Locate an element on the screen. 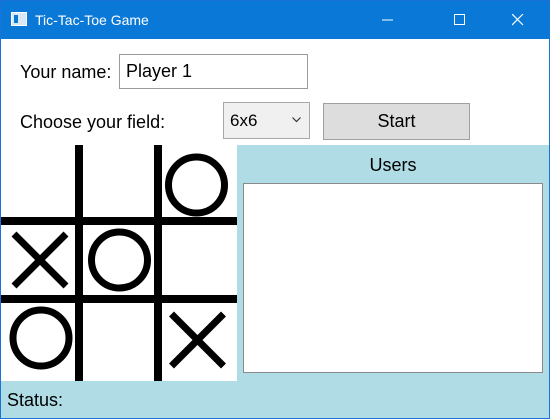 The height and width of the screenshot is (419, 550). status-bar: Status: is located at coordinates (275, 399).